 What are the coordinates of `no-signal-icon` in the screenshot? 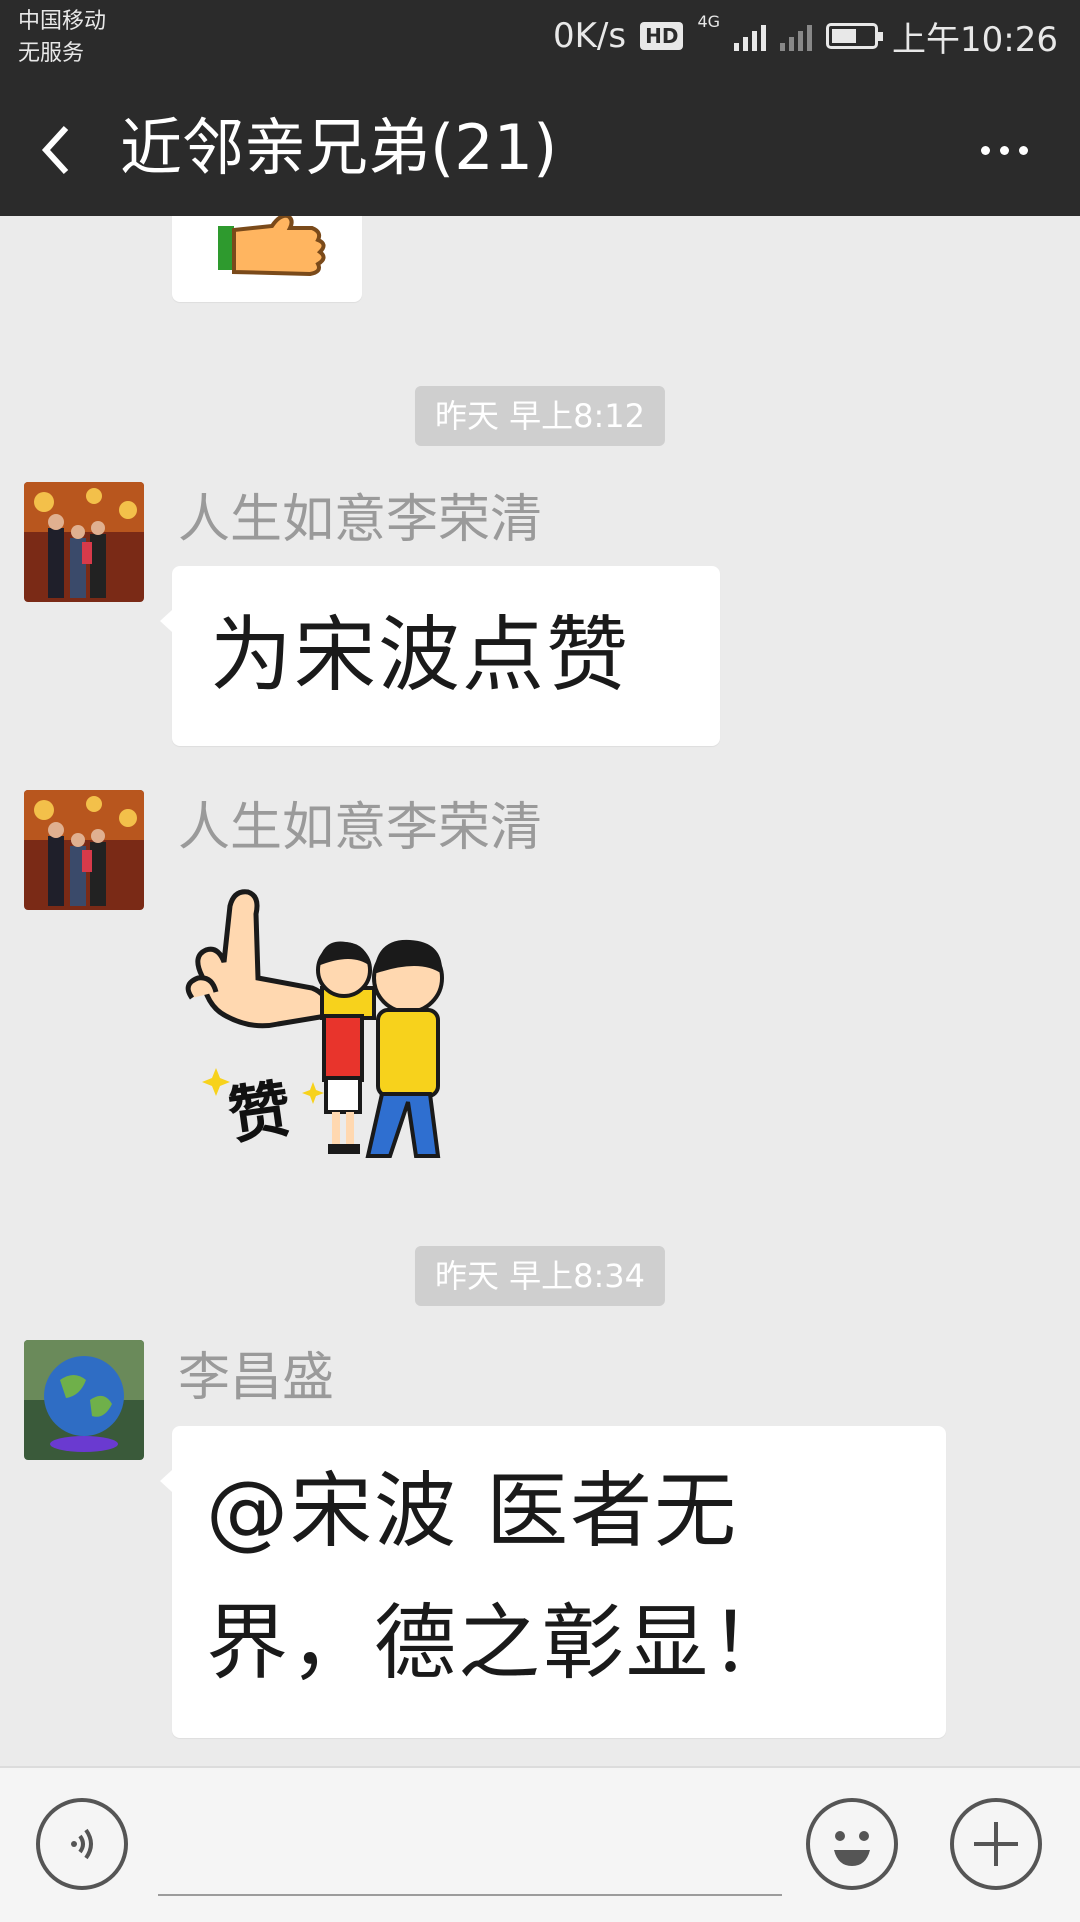 It's located at (796, 36).